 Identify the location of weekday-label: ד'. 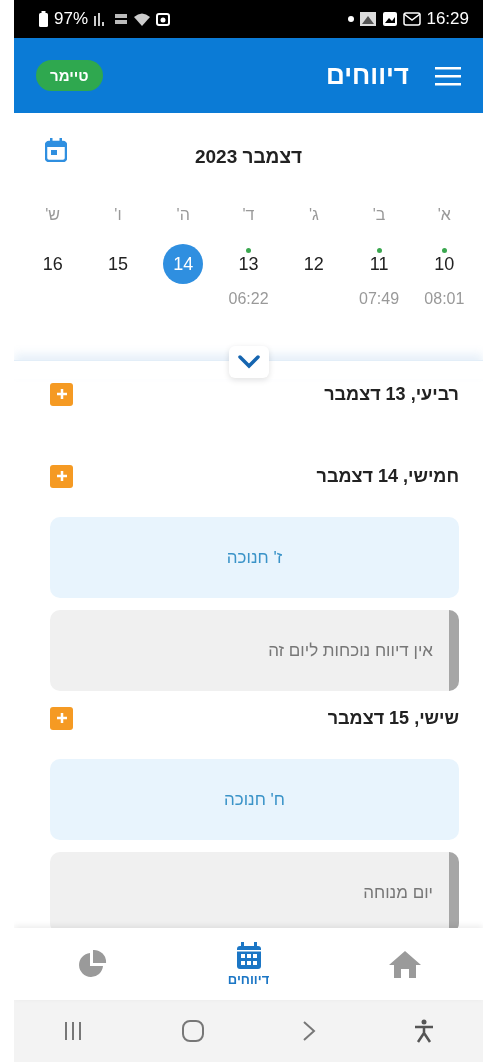
(248, 215).